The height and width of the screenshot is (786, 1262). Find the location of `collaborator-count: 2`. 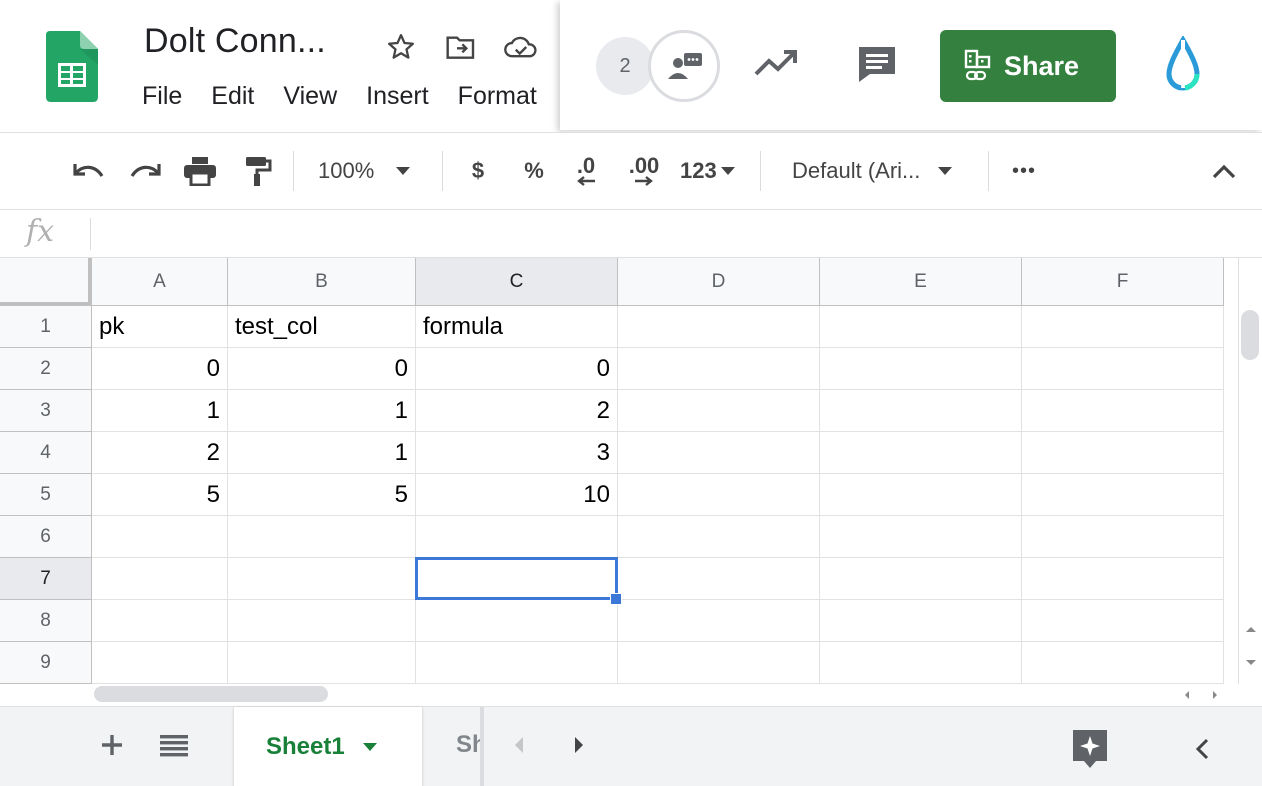

collaborator-count: 2 is located at coordinates (625, 66).